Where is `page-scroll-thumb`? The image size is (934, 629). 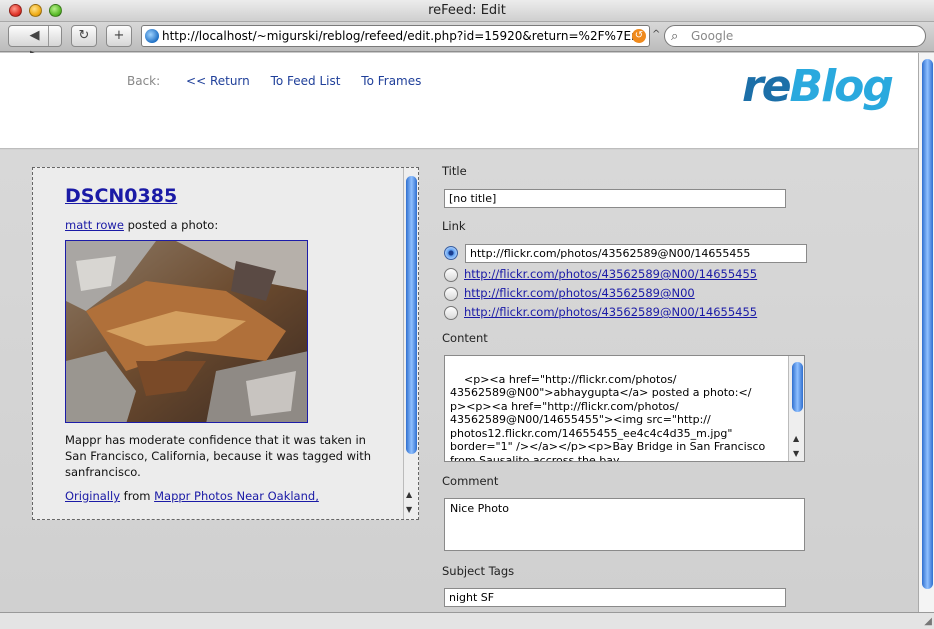 page-scroll-thumb is located at coordinates (927, 324).